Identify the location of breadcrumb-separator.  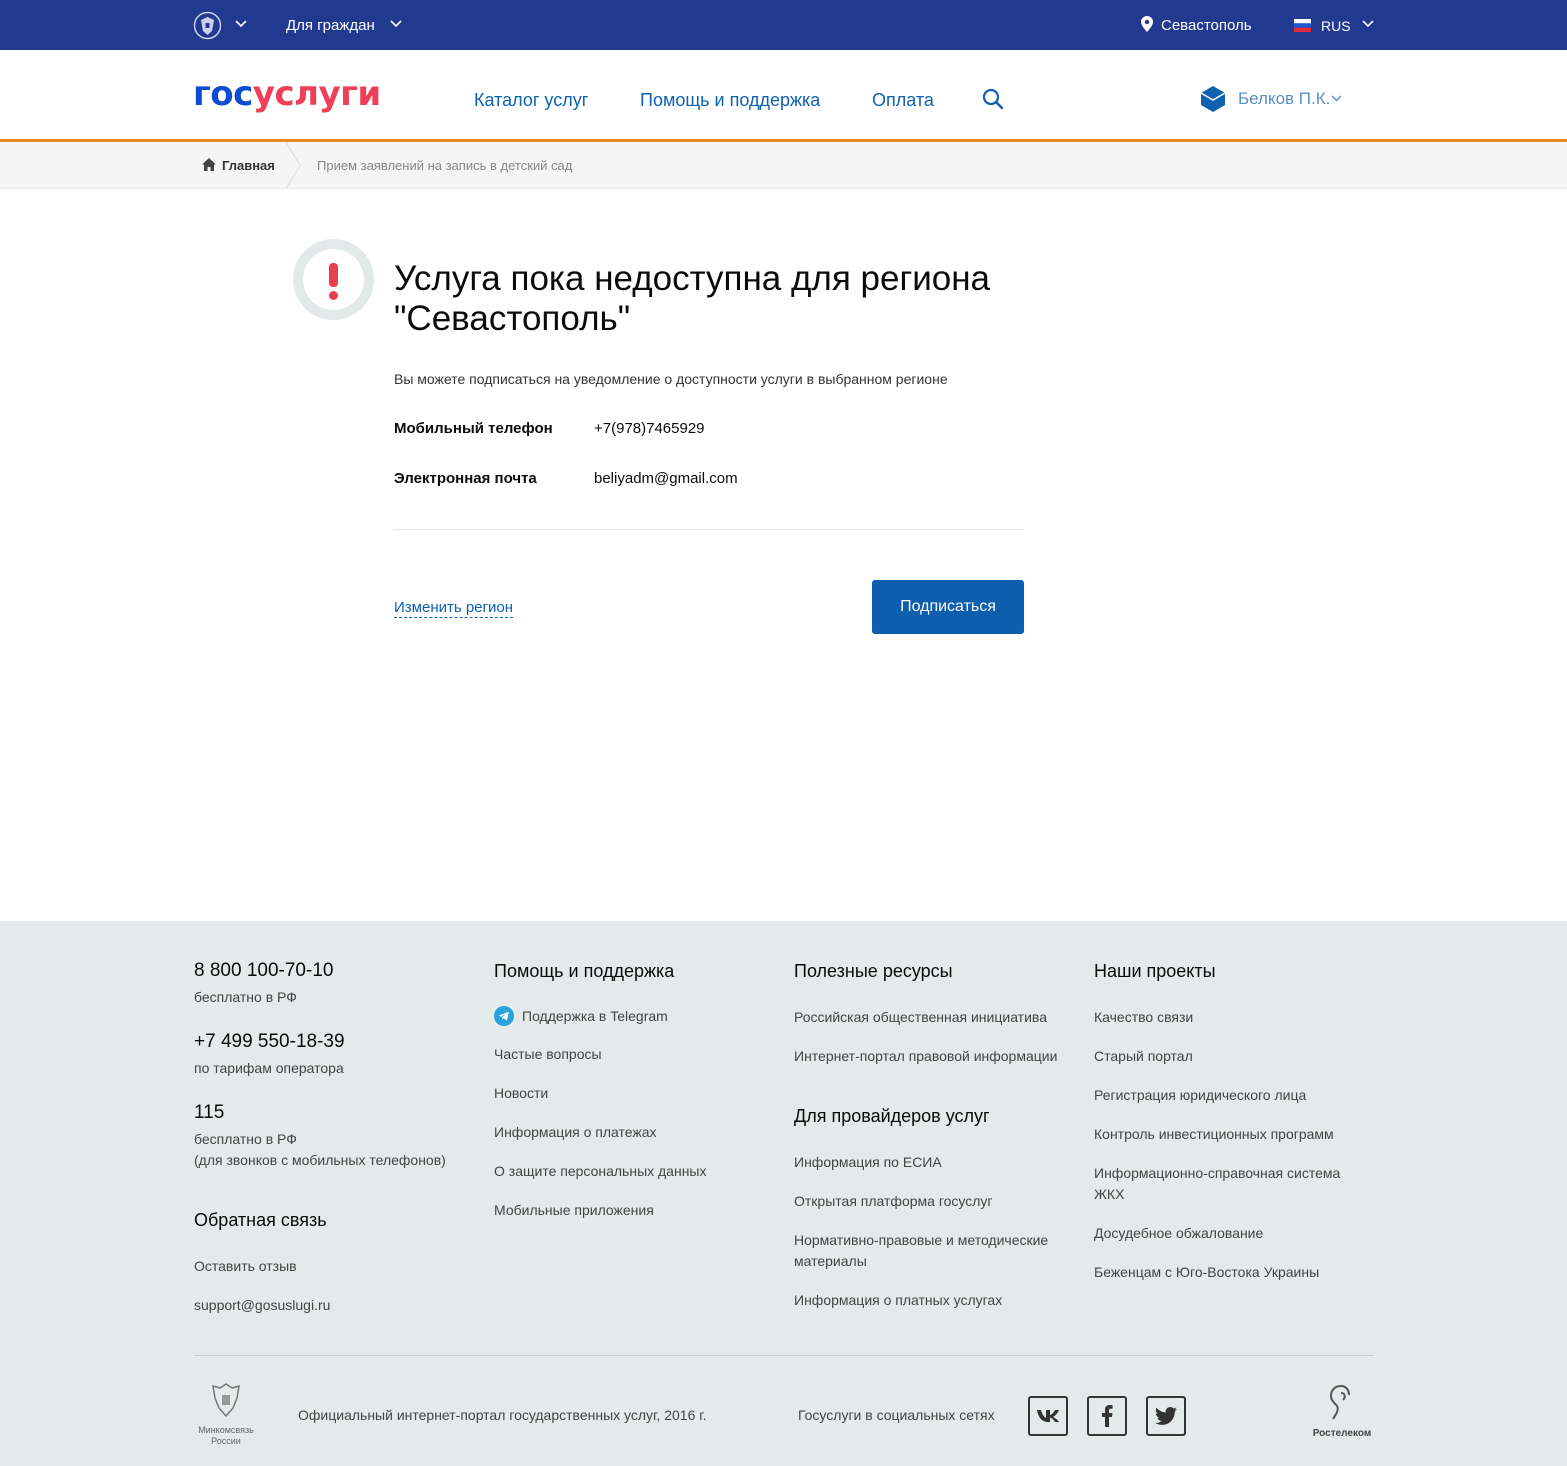
(293, 165).